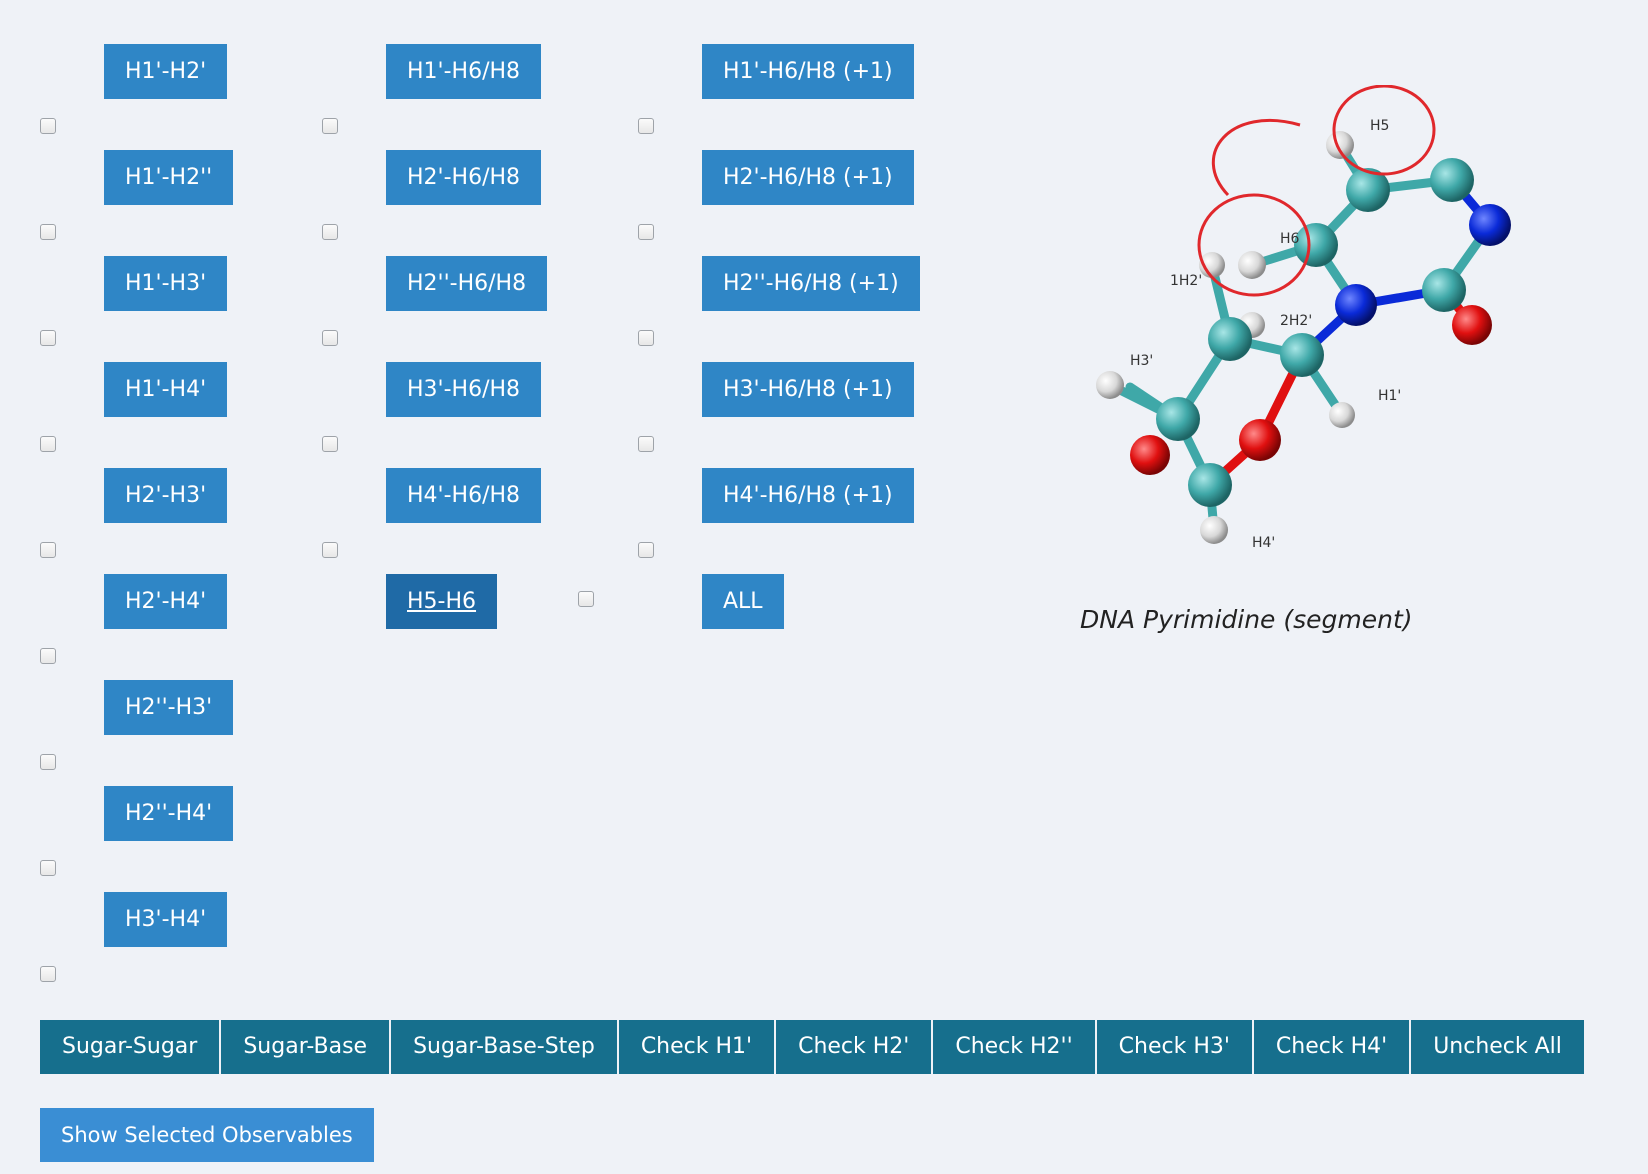 This screenshot has height=1174, width=1648. Describe the element at coordinates (130, 1047) in the screenshot. I see `sugar-sugar-button: Sugar-Sugar` at that location.